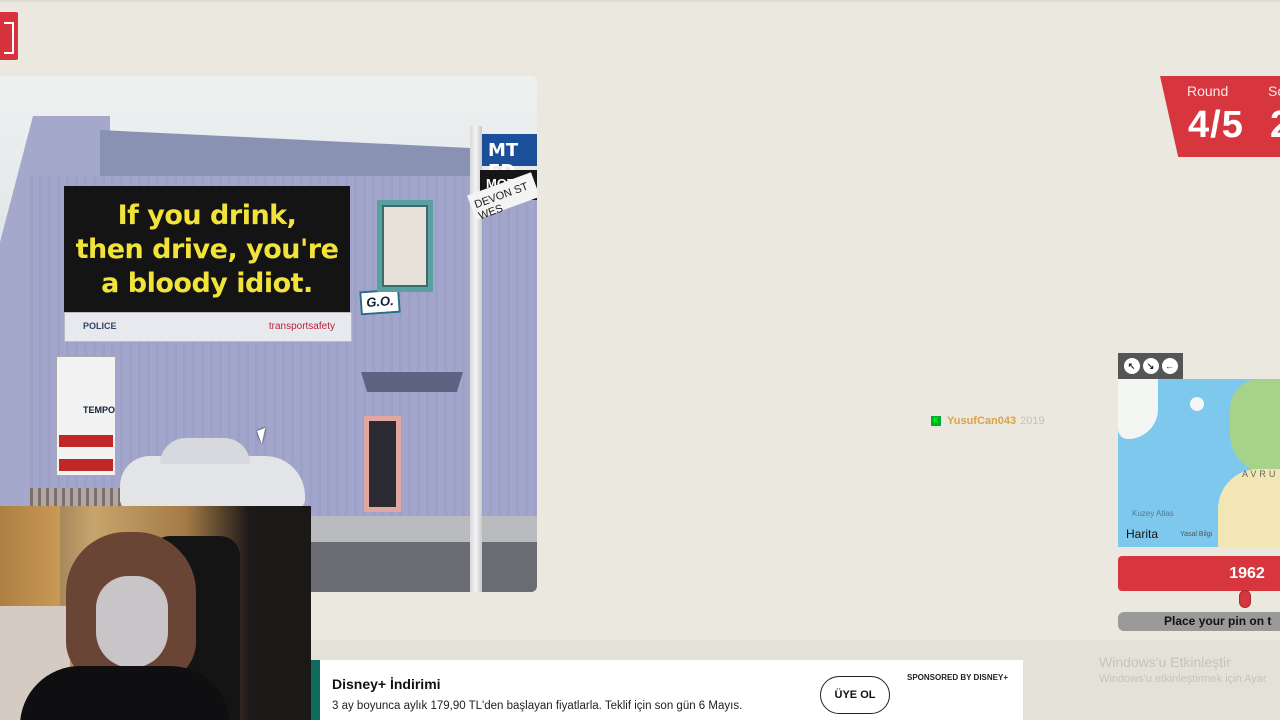 Image resolution: width=1280 pixels, height=720 pixels. What do you see at coordinates (640, 1) in the screenshot?
I see `top-border` at bounding box center [640, 1].